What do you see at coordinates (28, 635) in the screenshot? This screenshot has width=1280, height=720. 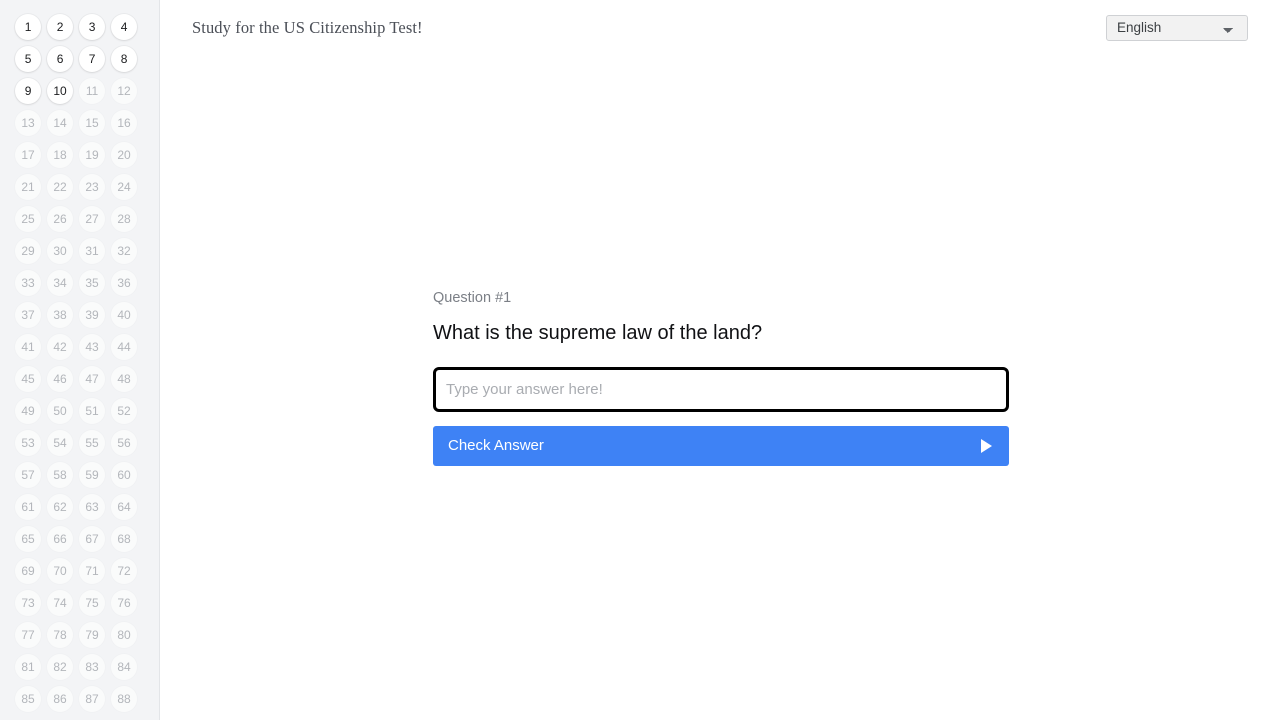 I see `question-chip-77: 77` at bounding box center [28, 635].